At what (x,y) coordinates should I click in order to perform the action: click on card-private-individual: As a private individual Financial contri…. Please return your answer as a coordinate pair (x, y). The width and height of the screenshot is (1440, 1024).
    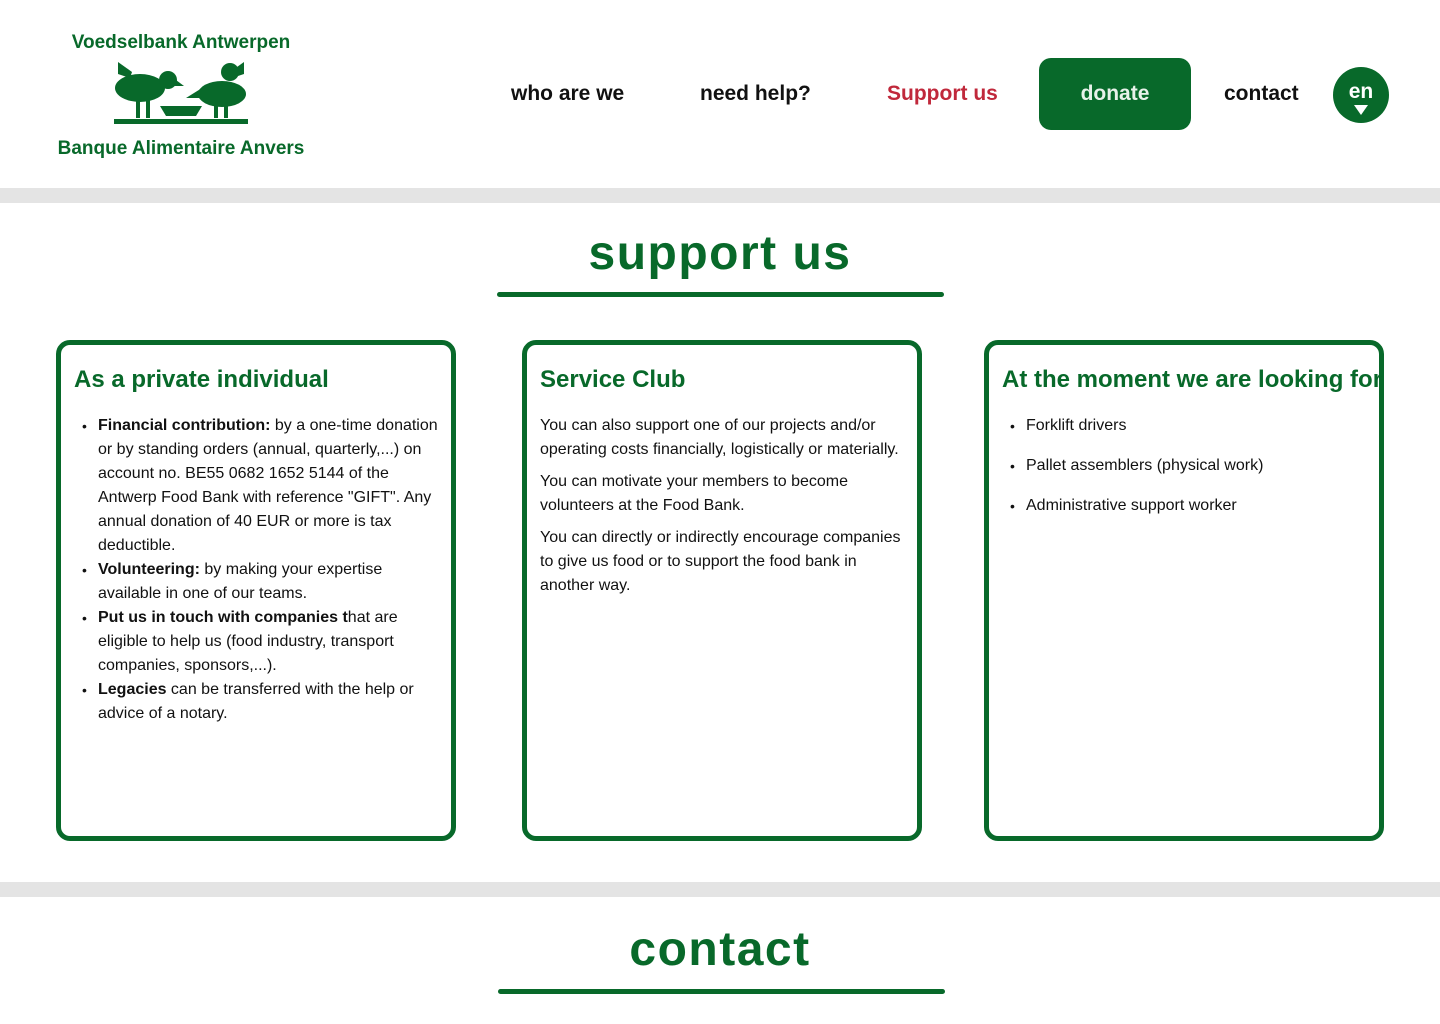
    Looking at the image, I should click on (256, 590).